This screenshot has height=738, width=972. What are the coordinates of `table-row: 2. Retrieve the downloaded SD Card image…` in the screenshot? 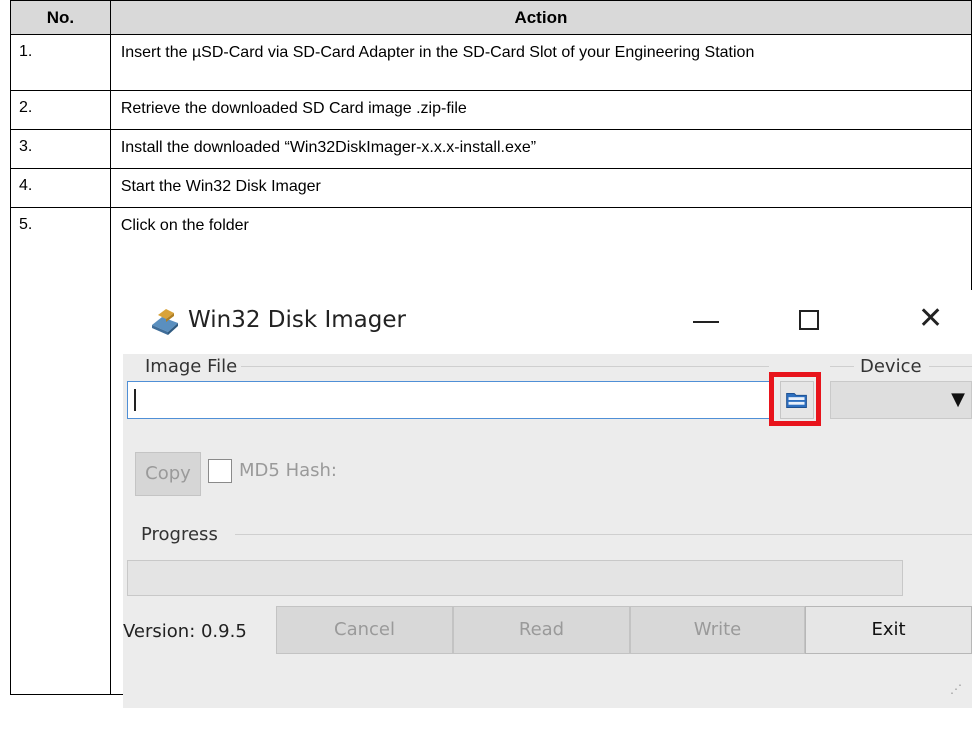 It's located at (491, 110).